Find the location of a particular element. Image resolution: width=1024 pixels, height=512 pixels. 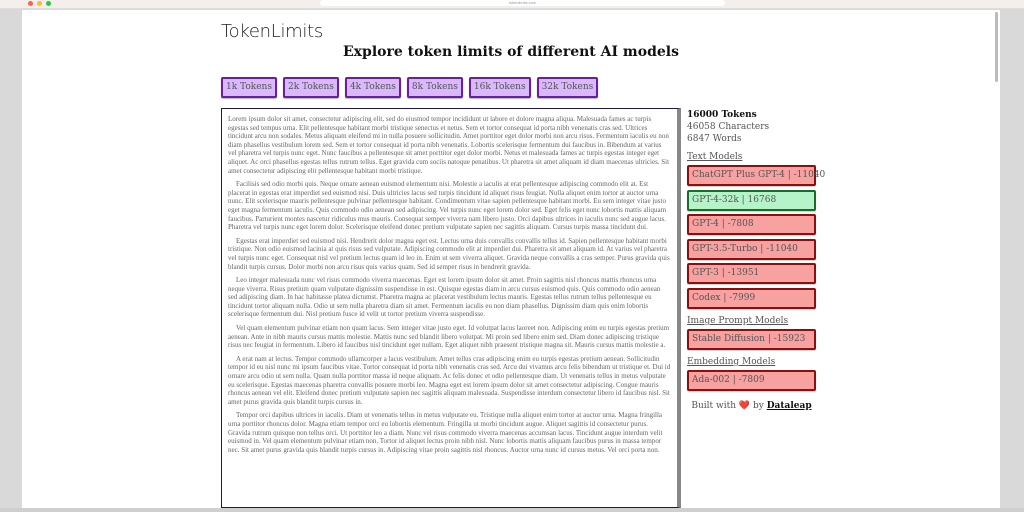

model-ada-002: Ada-002 | -7809 is located at coordinates (751, 380).